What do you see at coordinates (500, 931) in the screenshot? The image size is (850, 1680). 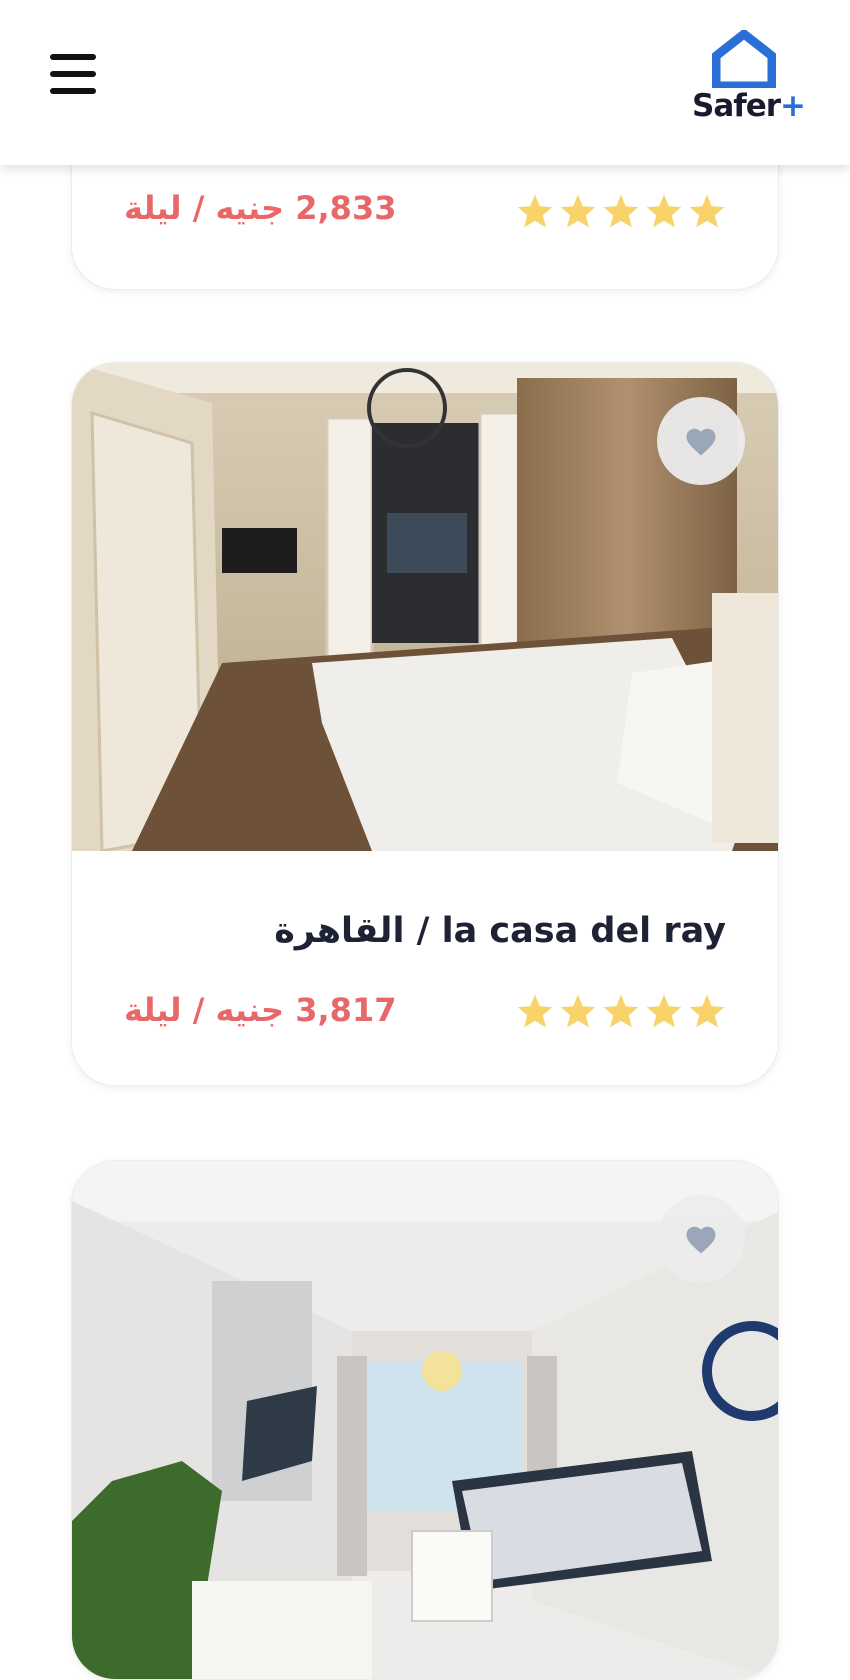 I see `listing-title: la casa del ray / القاهرة` at bounding box center [500, 931].